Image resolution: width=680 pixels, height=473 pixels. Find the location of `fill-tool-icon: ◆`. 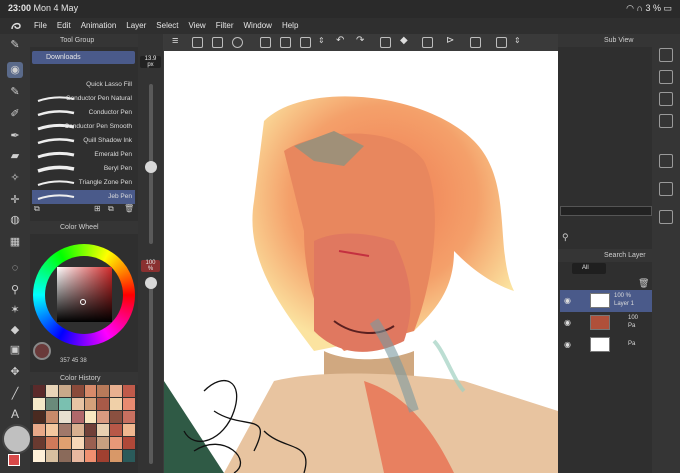

fill-tool-icon: ◆ is located at coordinates (15, 330).